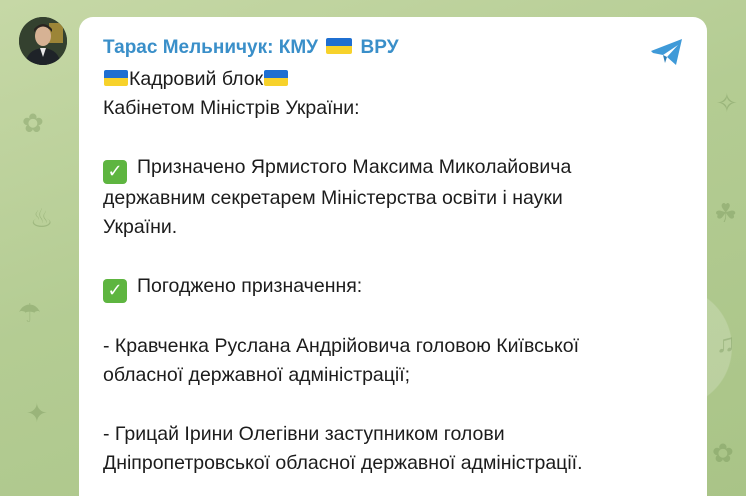 Image resolution: width=746 pixels, height=496 pixels. I want to click on telegram-share-icon, so click(667, 52).